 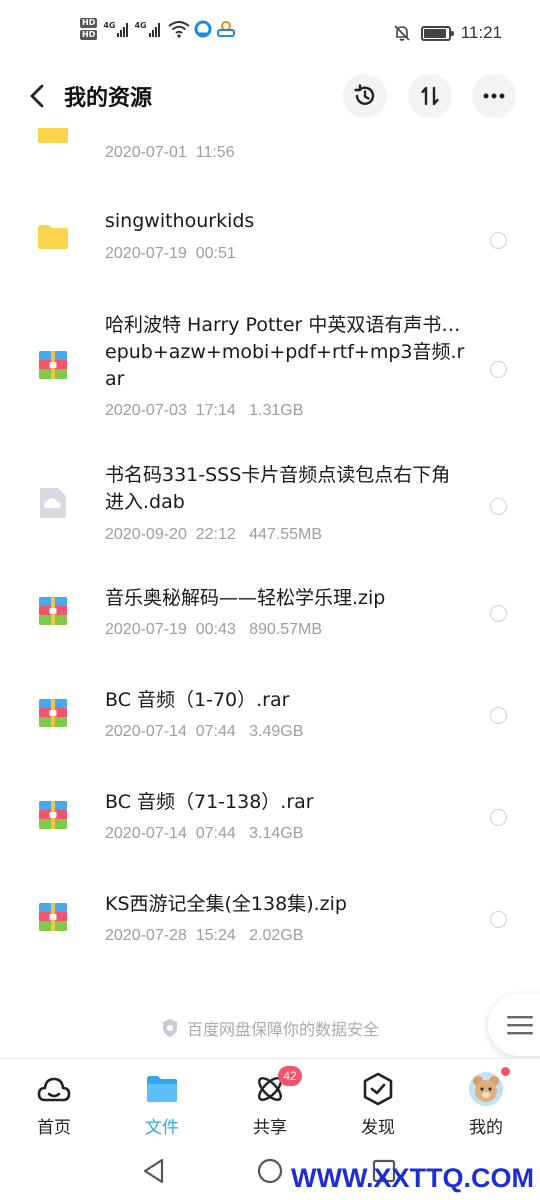 What do you see at coordinates (245, 598) in the screenshot?
I see `file-name: 音乐奥秘解码——轻松学乐理.zip` at bounding box center [245, 598].